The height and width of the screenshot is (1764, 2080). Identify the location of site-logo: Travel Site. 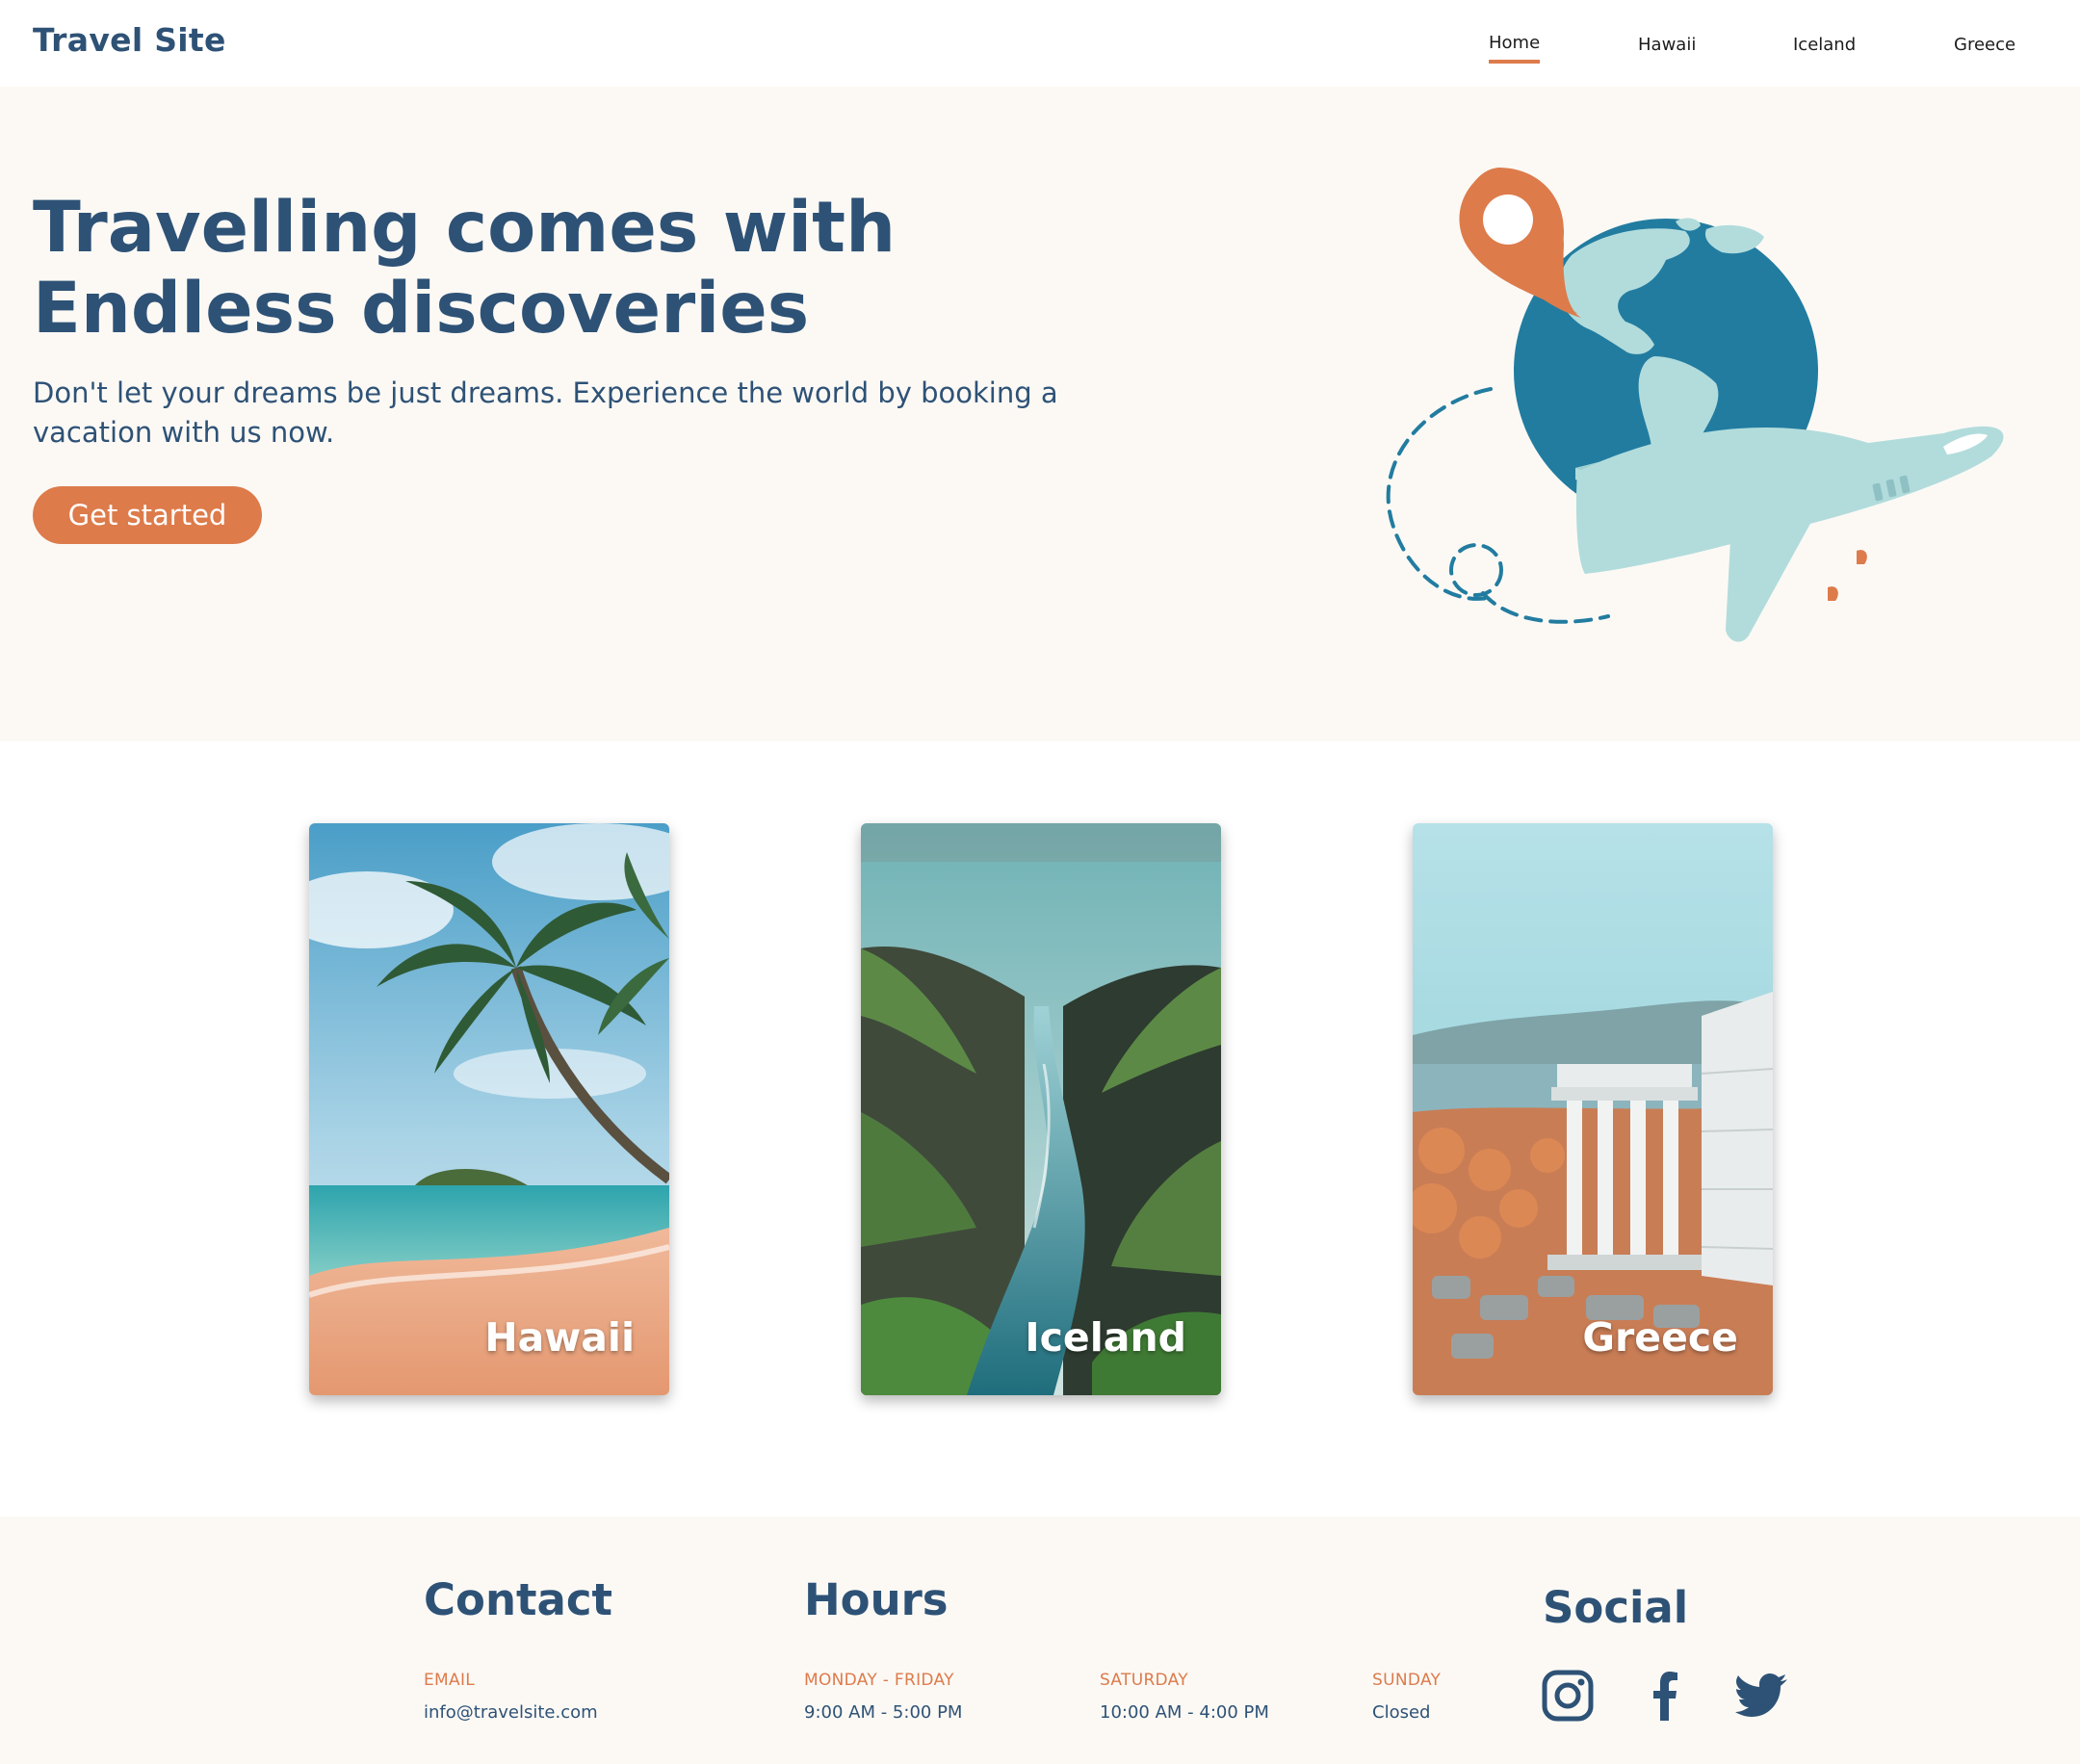
(130, 40).